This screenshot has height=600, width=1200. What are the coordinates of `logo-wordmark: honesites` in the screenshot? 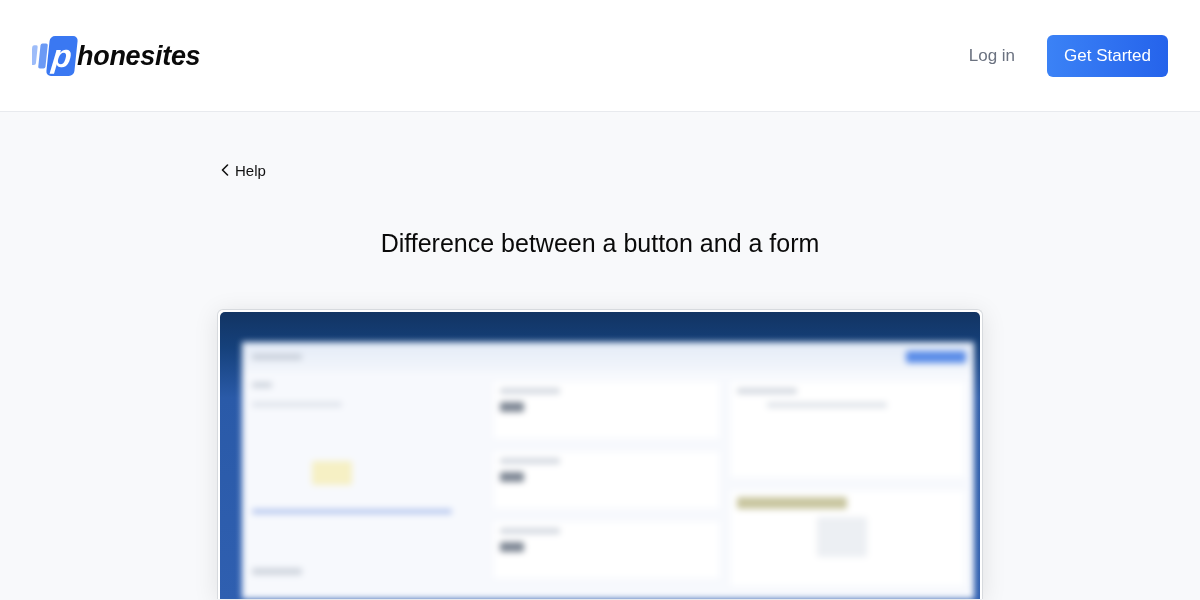 It's located at (139, 55).